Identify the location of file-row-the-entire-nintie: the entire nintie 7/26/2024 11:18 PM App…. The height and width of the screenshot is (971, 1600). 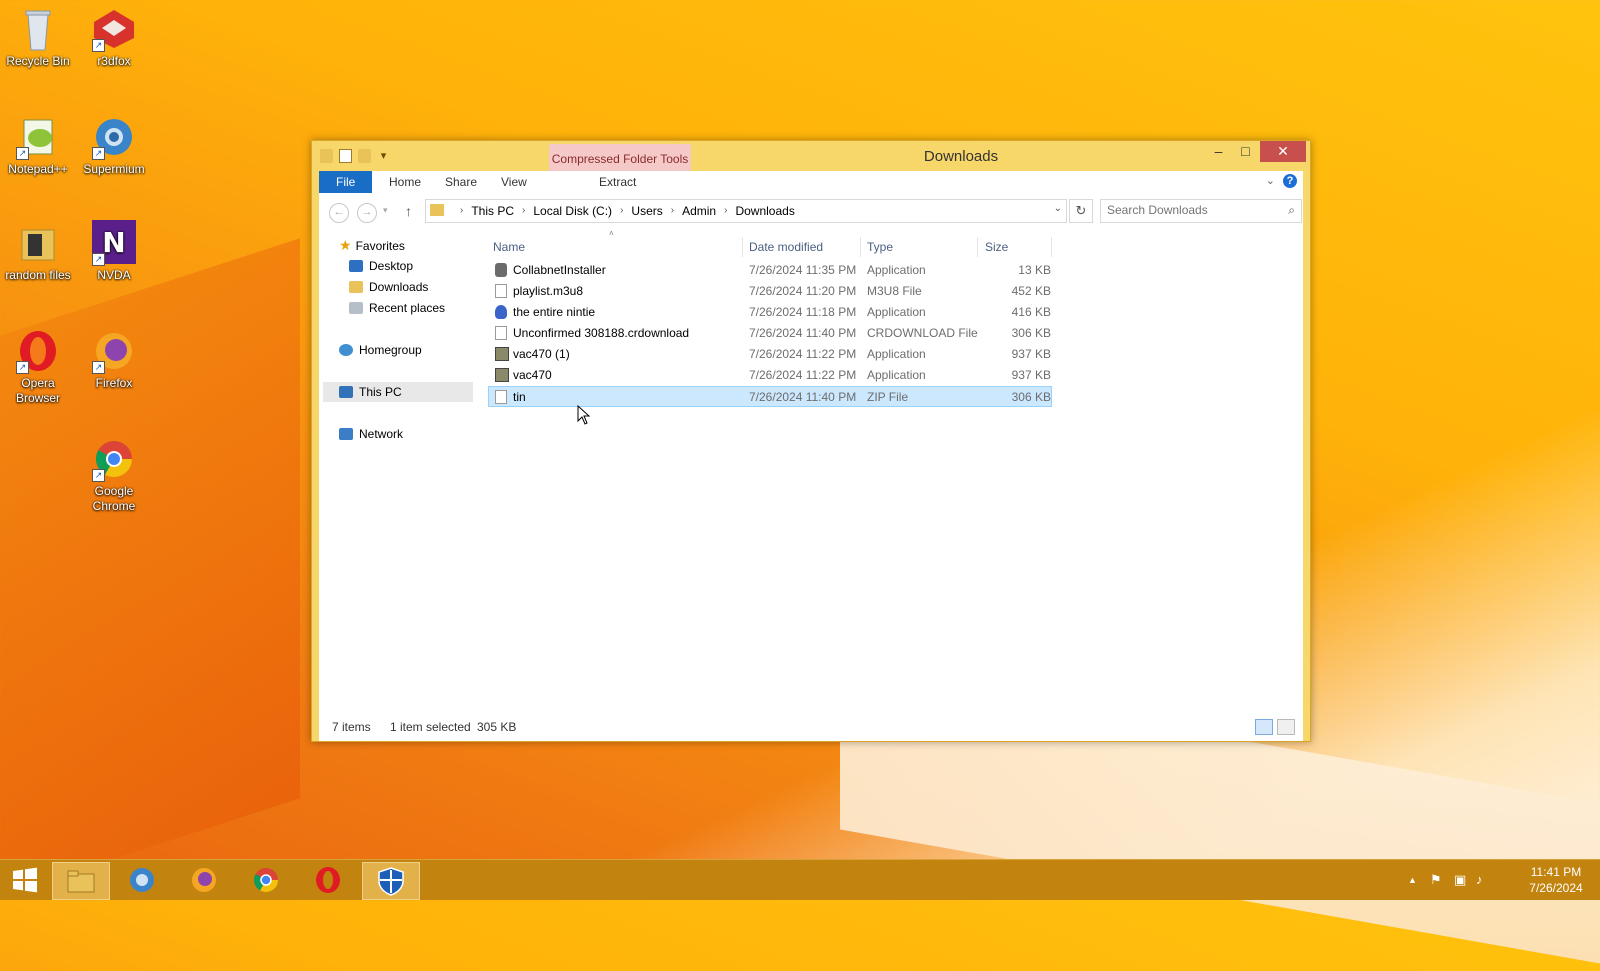
(770, 312).